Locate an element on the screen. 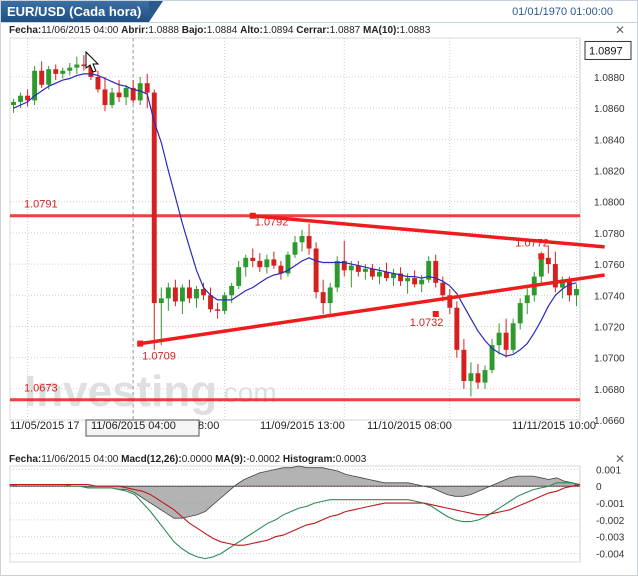 This screenshot has height=576, width=638. price-y-tick: 1.0840 is located at coordinates (609, 140).